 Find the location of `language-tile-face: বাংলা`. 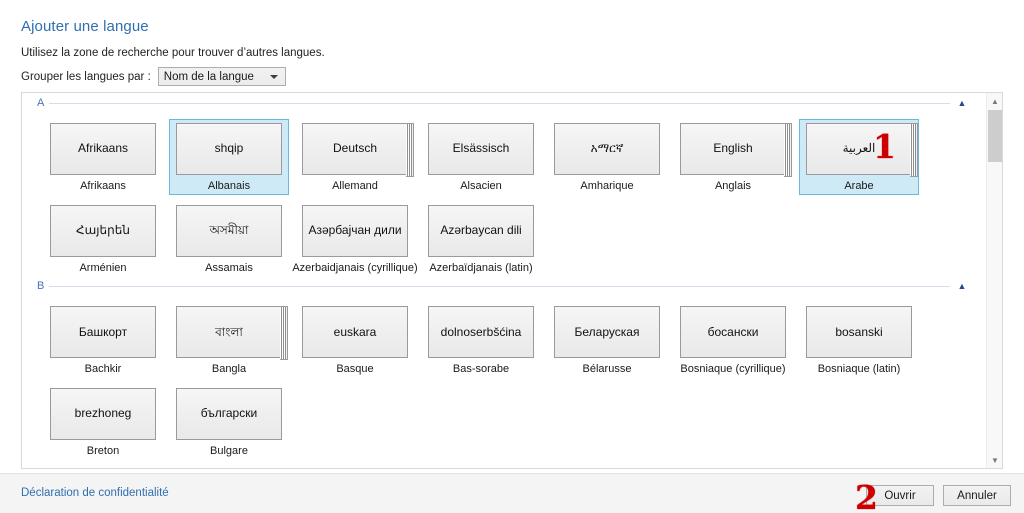

language-tile-face: বাংলা is located at coordinates (232, 333).